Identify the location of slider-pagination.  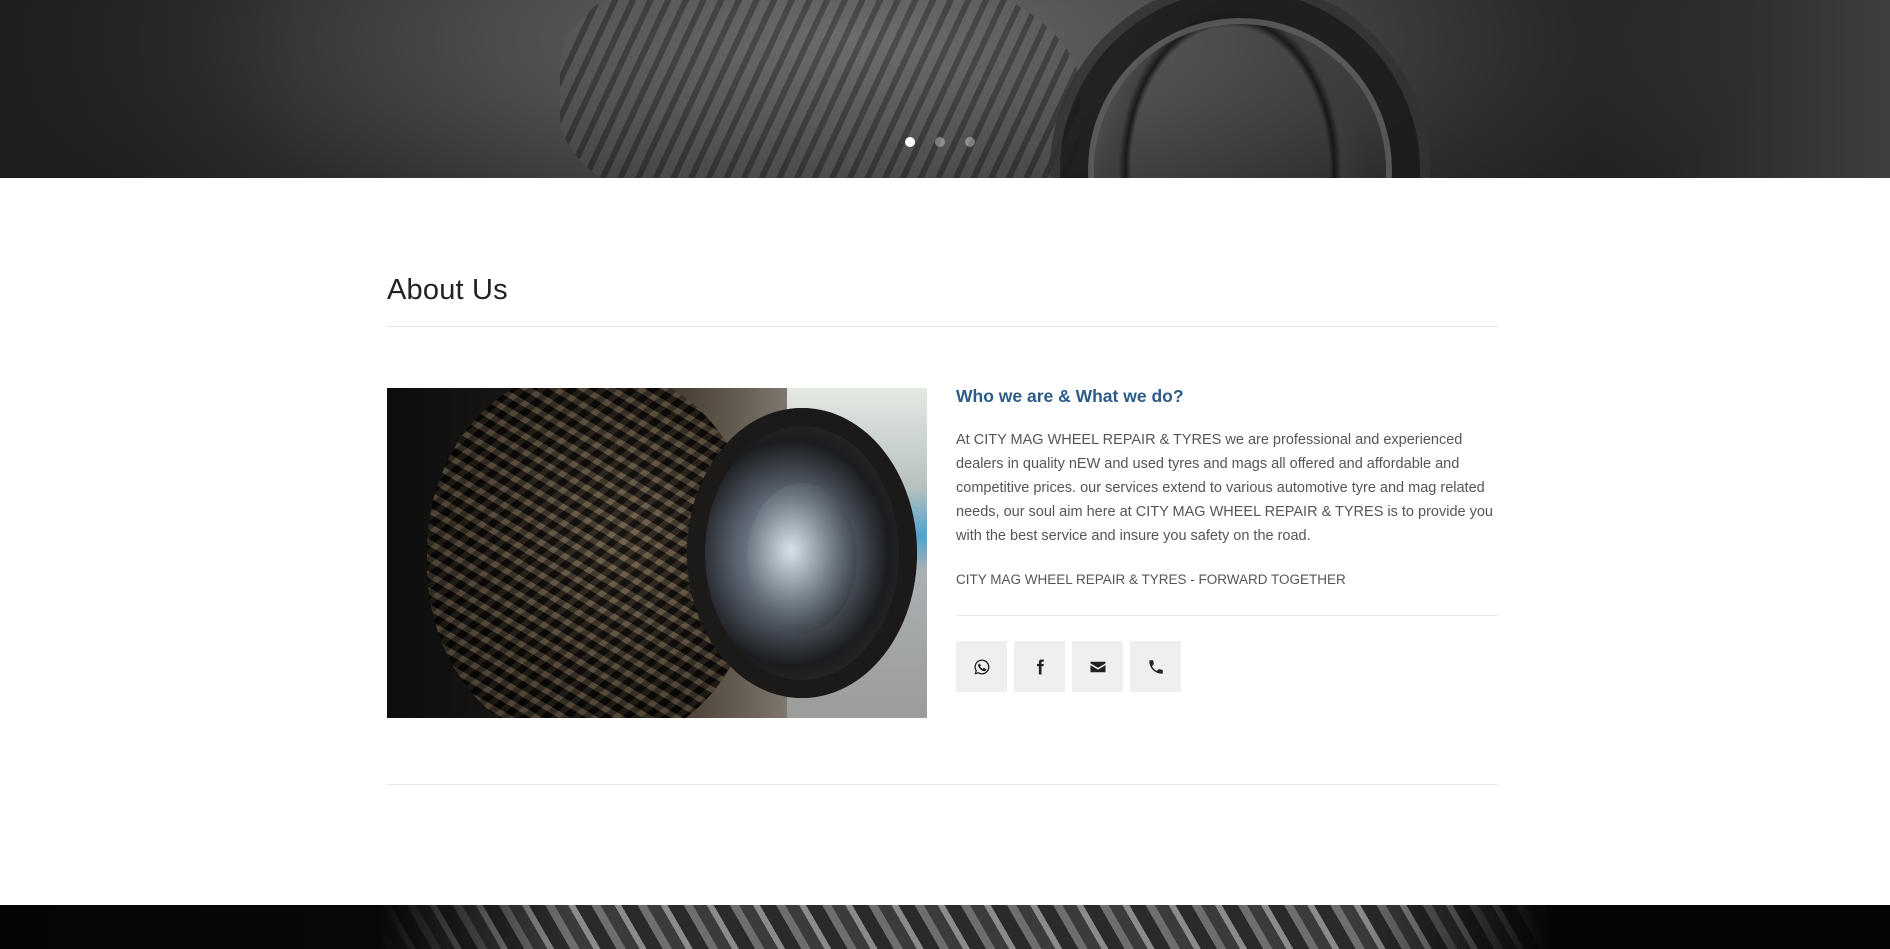
(940, 142).